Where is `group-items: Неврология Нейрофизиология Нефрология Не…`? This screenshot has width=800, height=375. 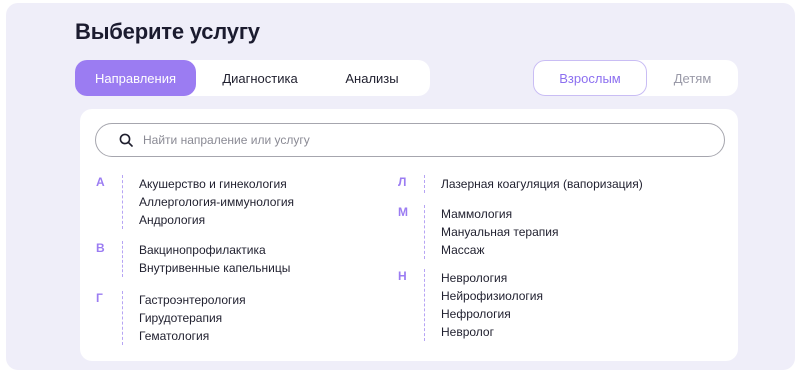 group-items: Неврология Нейрофизиология Нефрология Не… is located at coordinates (483, 305).